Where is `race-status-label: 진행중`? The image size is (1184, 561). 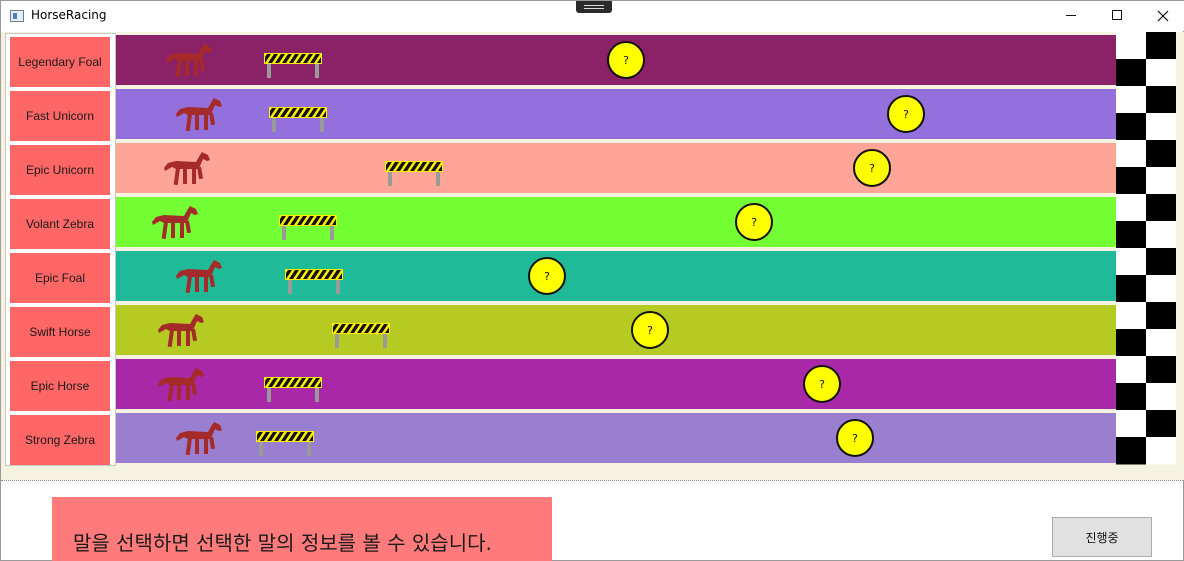 race-status-label: 진행중 is located at coordinates (1102, 537).